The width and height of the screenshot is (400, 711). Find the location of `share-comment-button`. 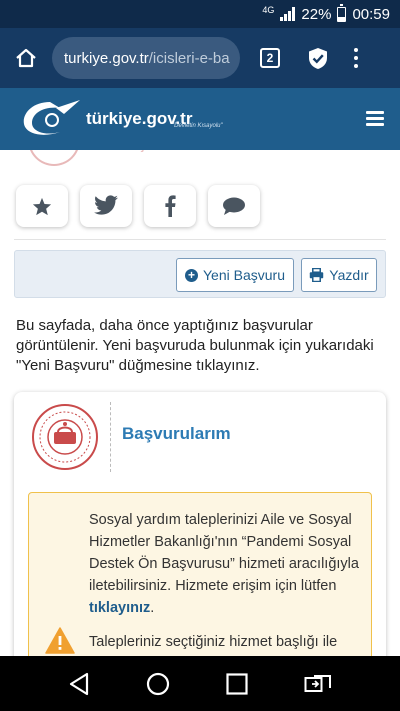

share-comment-button is located at coordinates (234, 206).